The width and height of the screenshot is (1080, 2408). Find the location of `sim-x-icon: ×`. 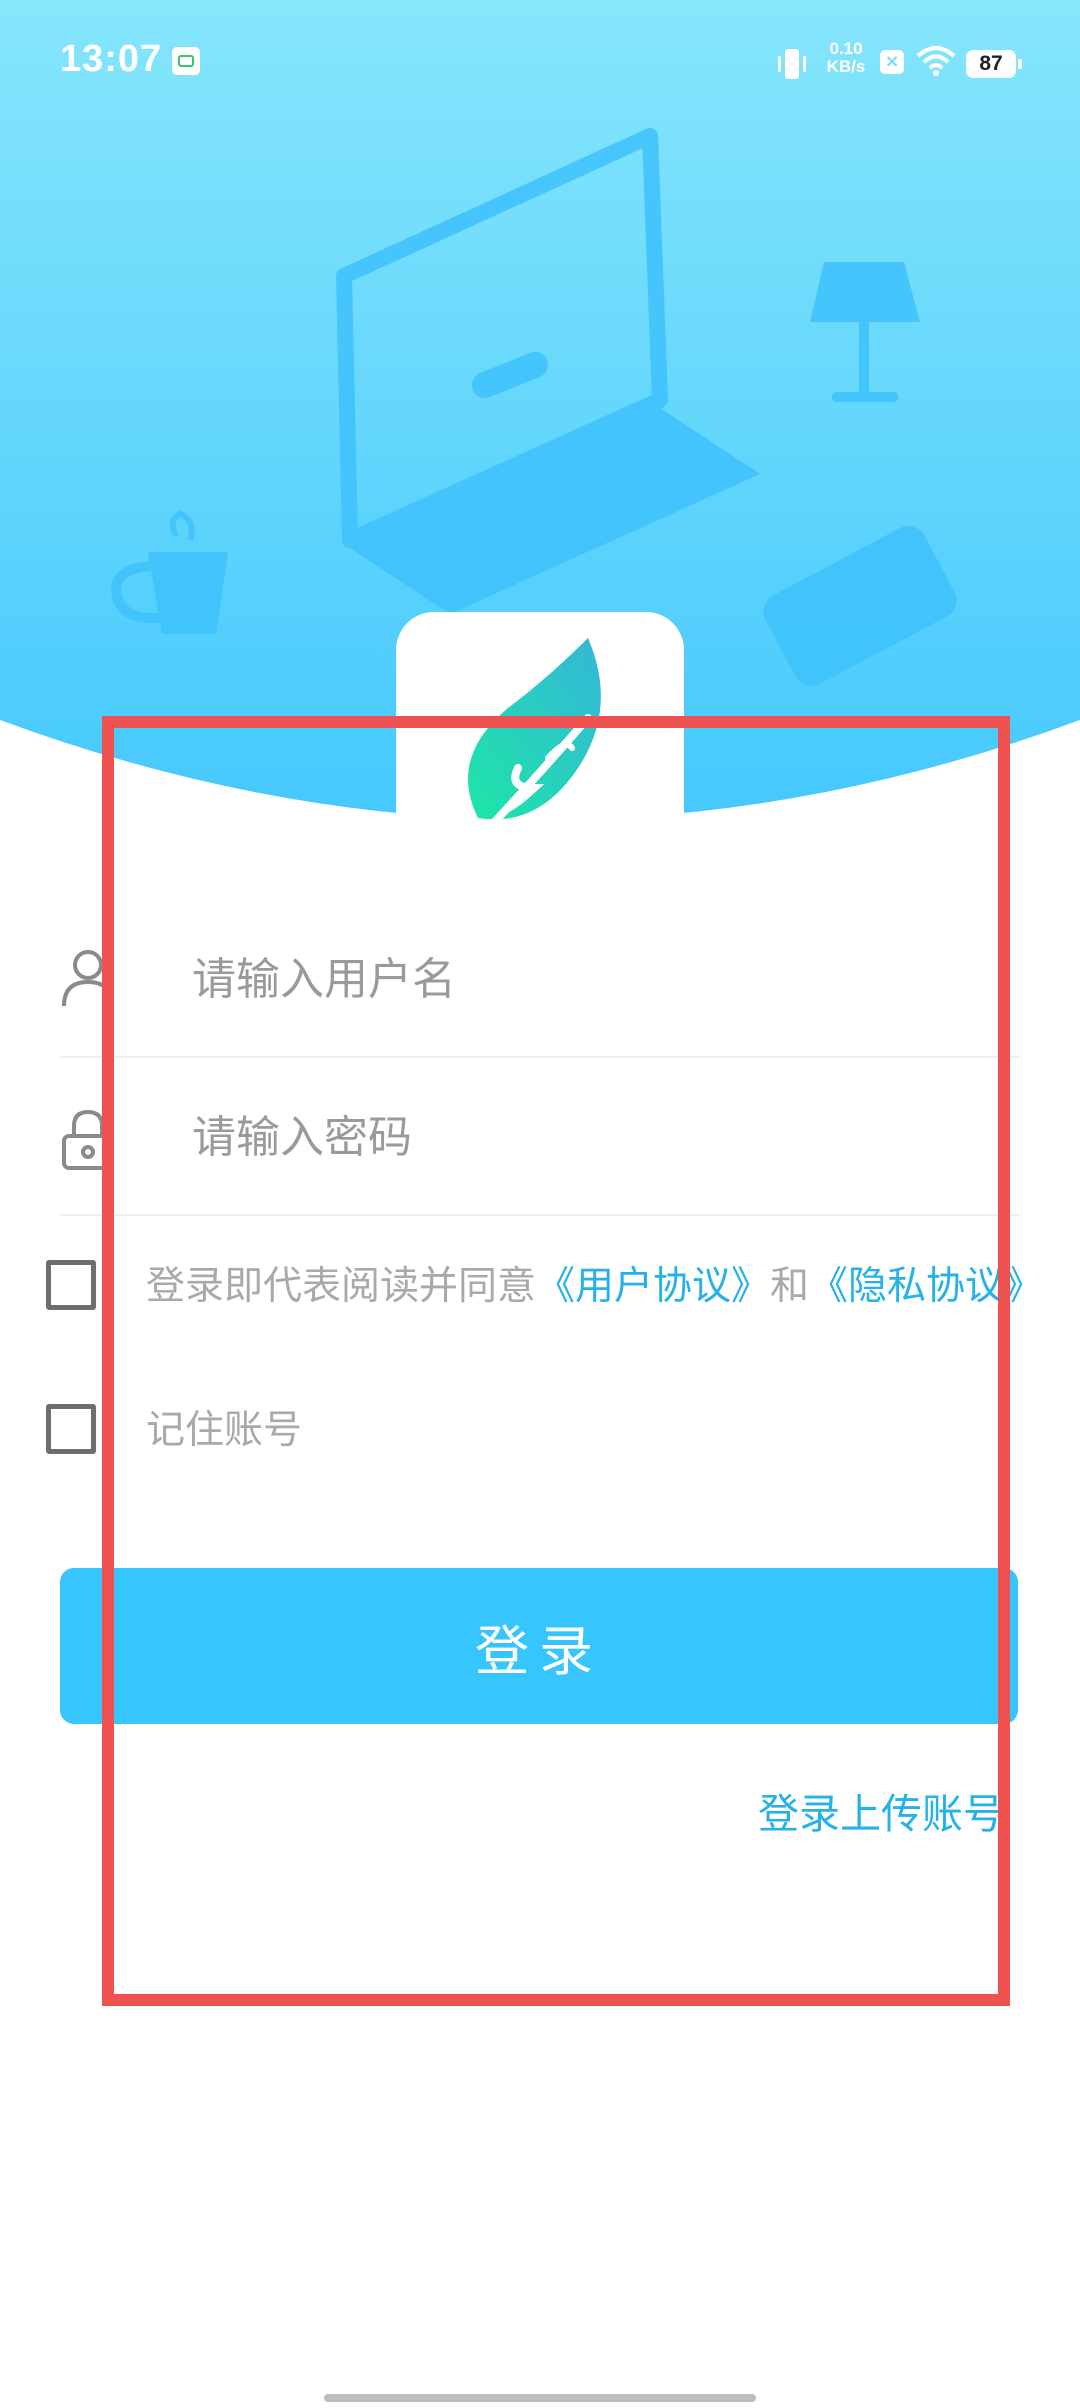

sim-x-icon: × is located at coordinates (892, 62).